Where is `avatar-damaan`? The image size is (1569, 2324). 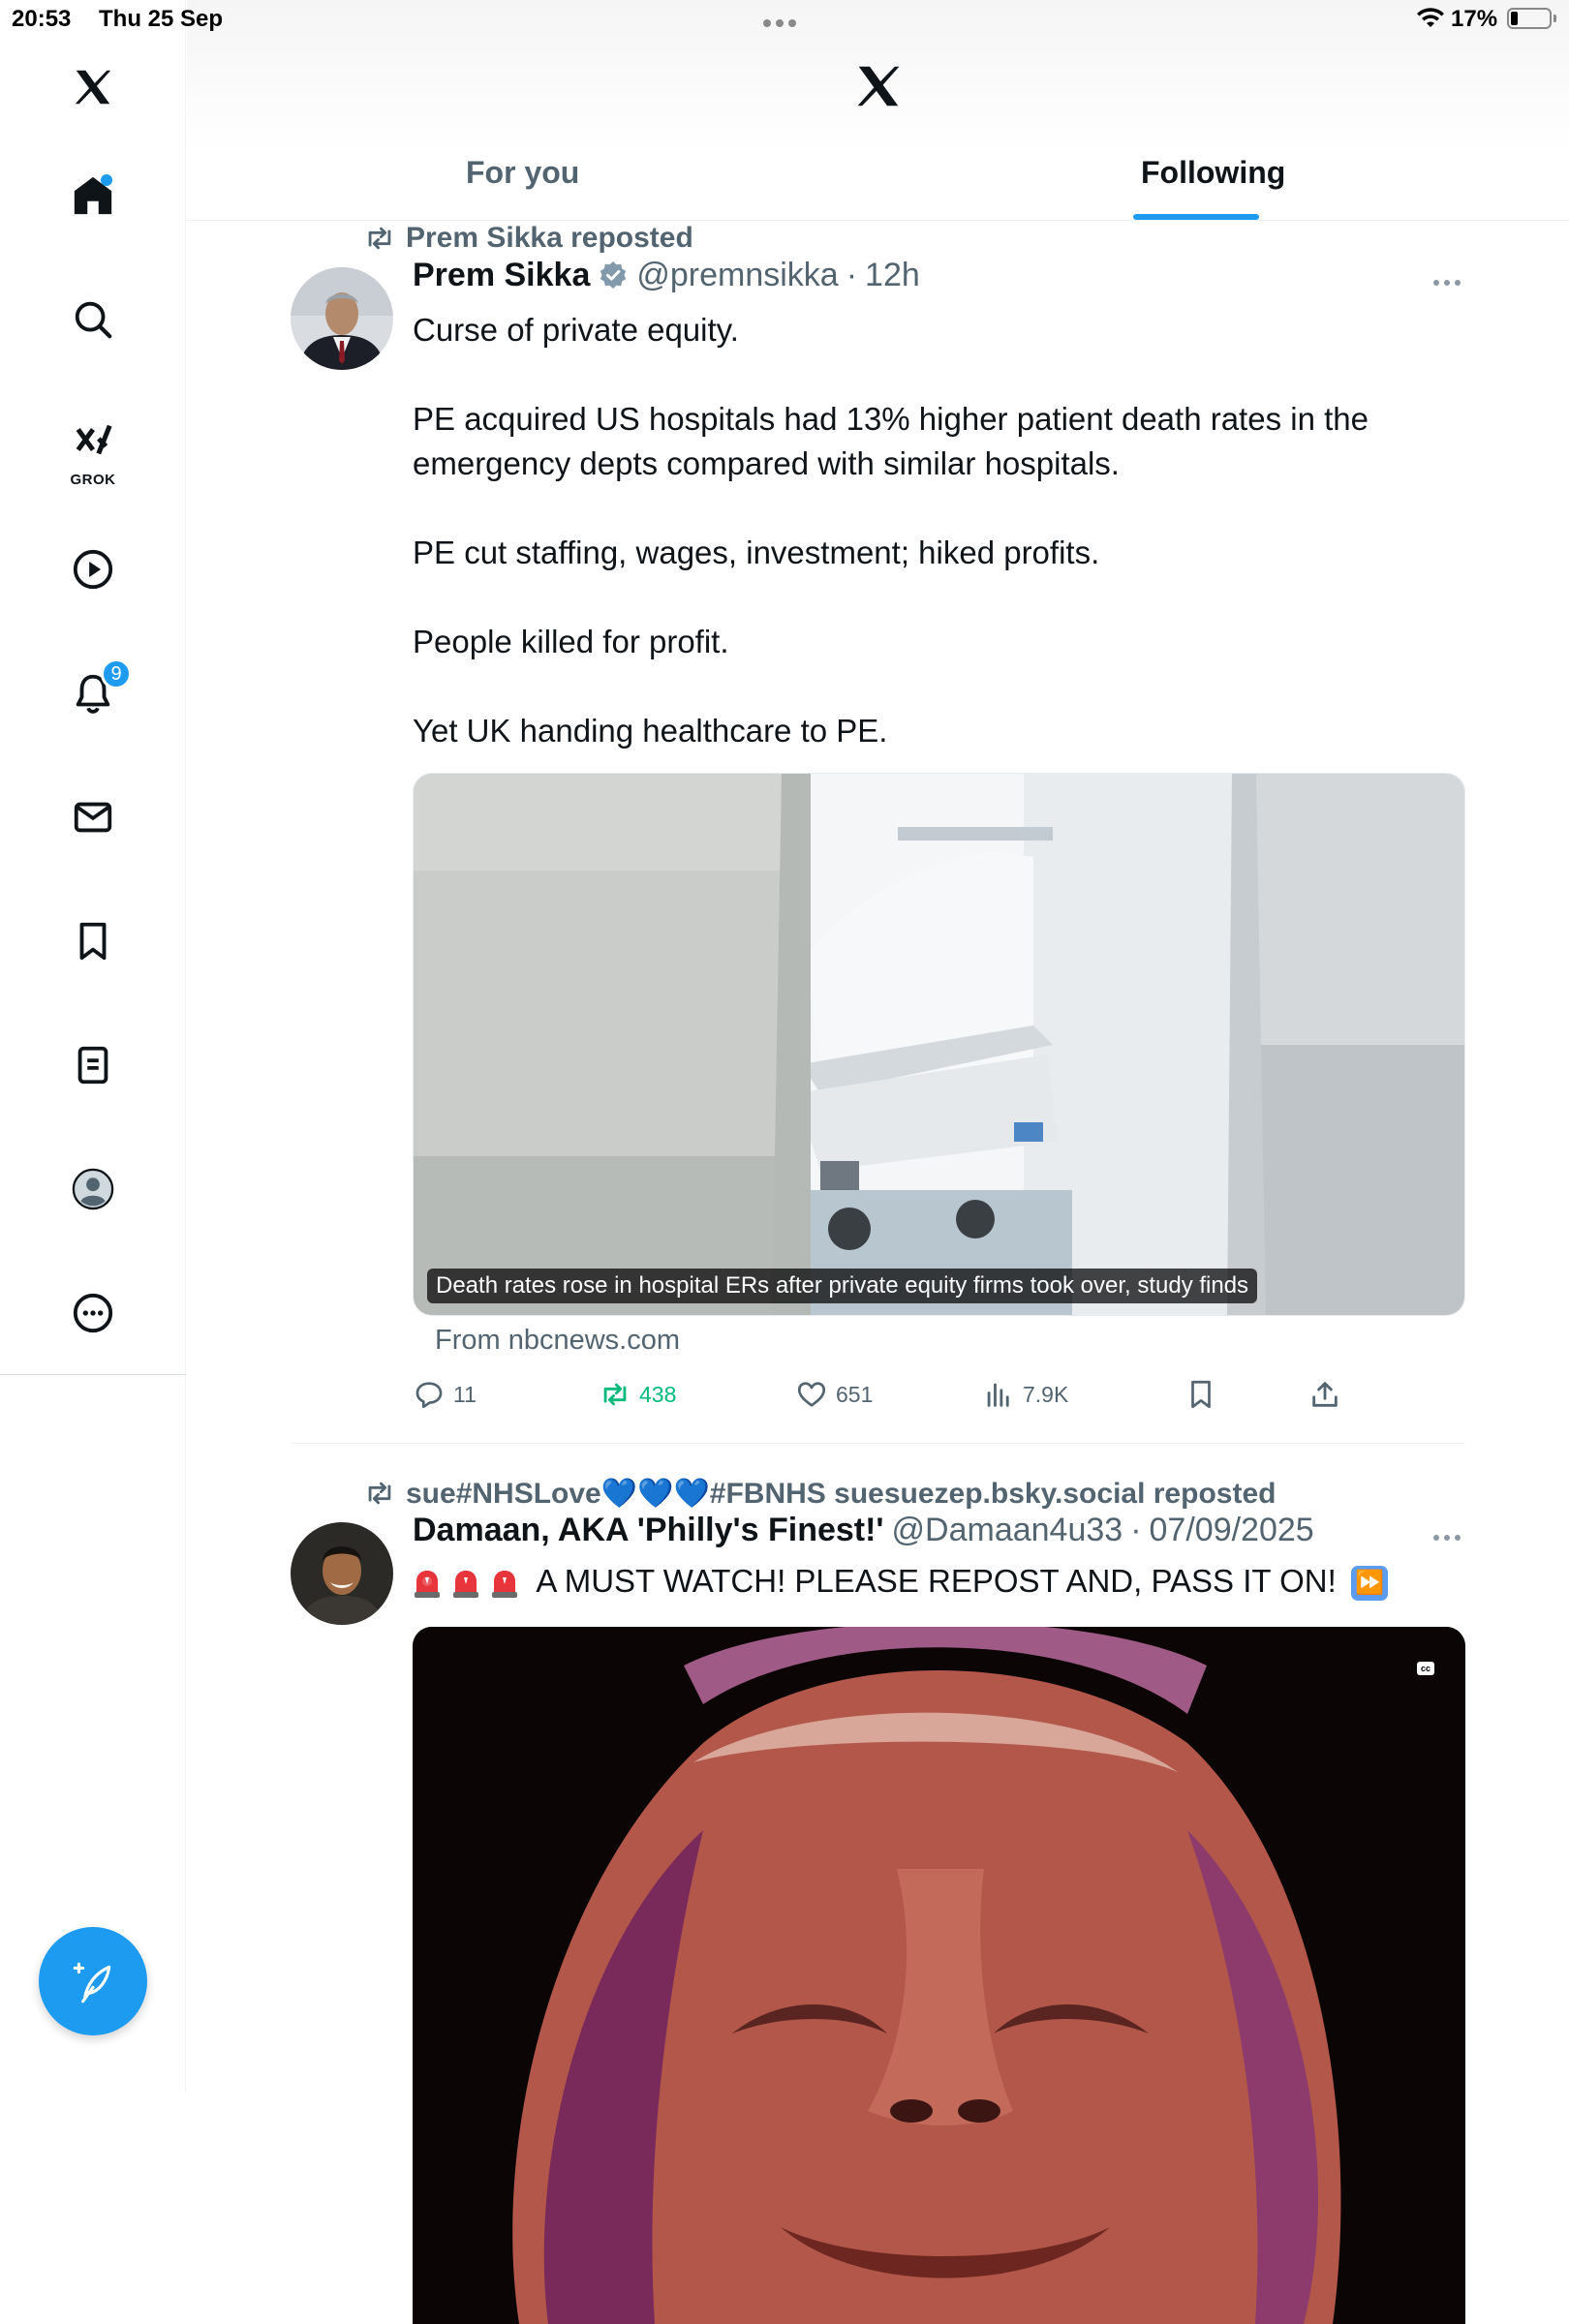 avatar-damaan is located at coordinates (342, 1574).